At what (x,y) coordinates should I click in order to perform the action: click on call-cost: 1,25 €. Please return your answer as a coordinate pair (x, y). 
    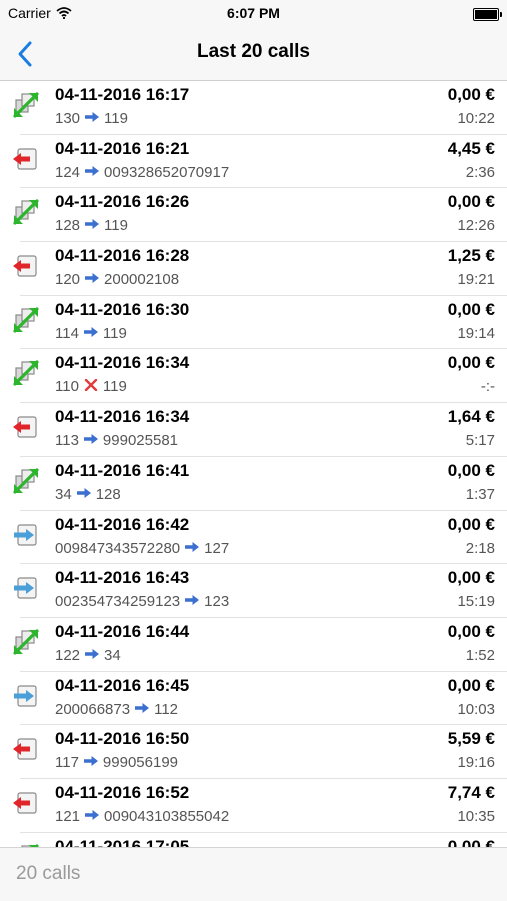
    Looking at the image, I should click on (471, 256).